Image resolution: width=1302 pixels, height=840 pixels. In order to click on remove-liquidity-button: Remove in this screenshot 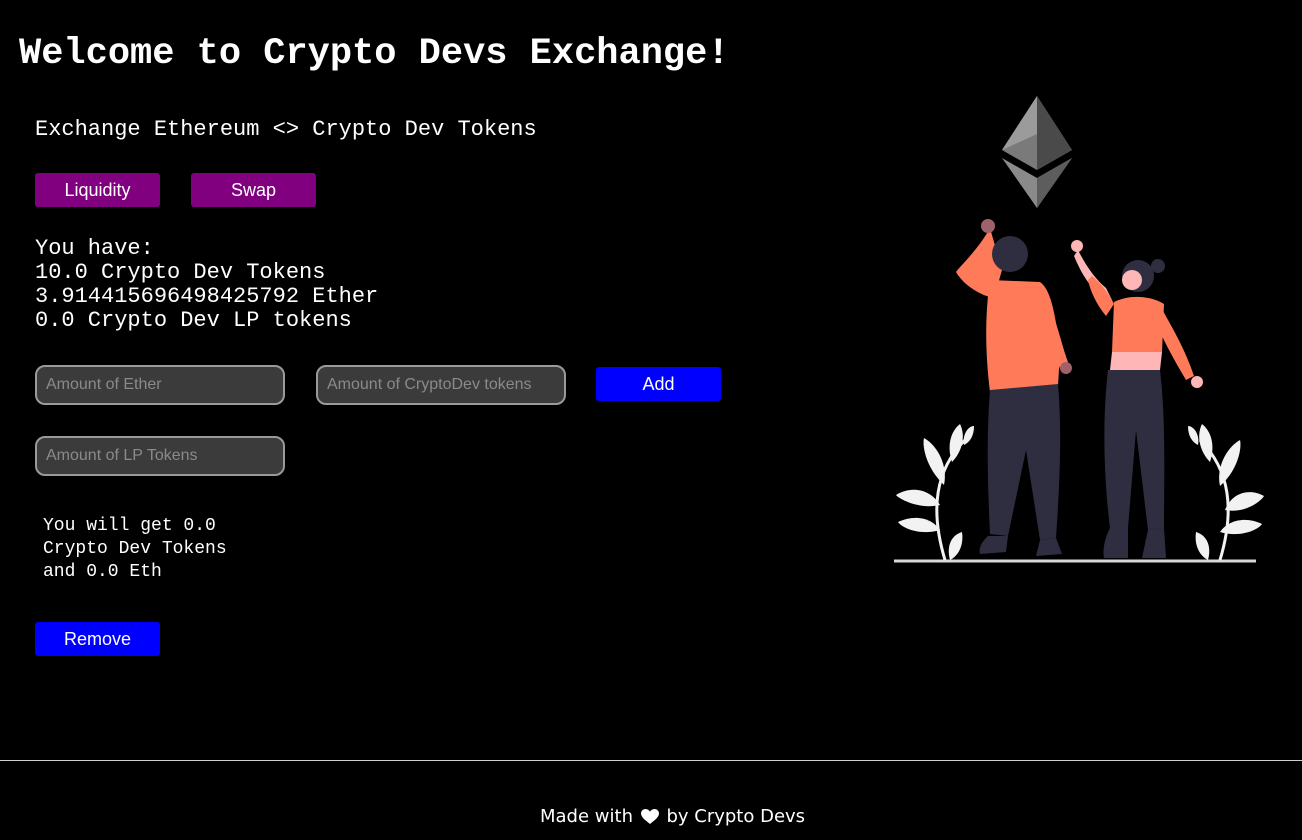, I will do `click(97, 639)`.